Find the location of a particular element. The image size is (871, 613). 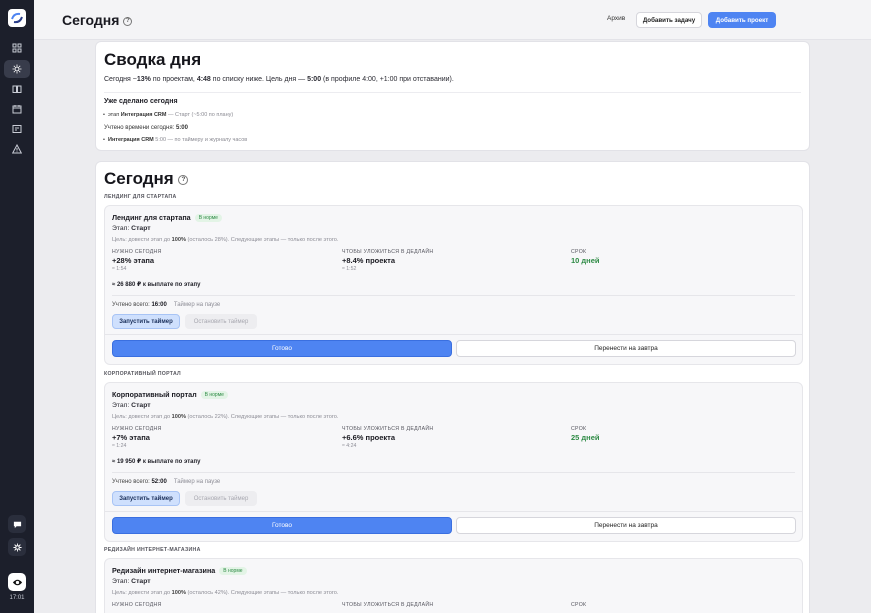

clock: 17:01 is located at coordinates (17, 598).